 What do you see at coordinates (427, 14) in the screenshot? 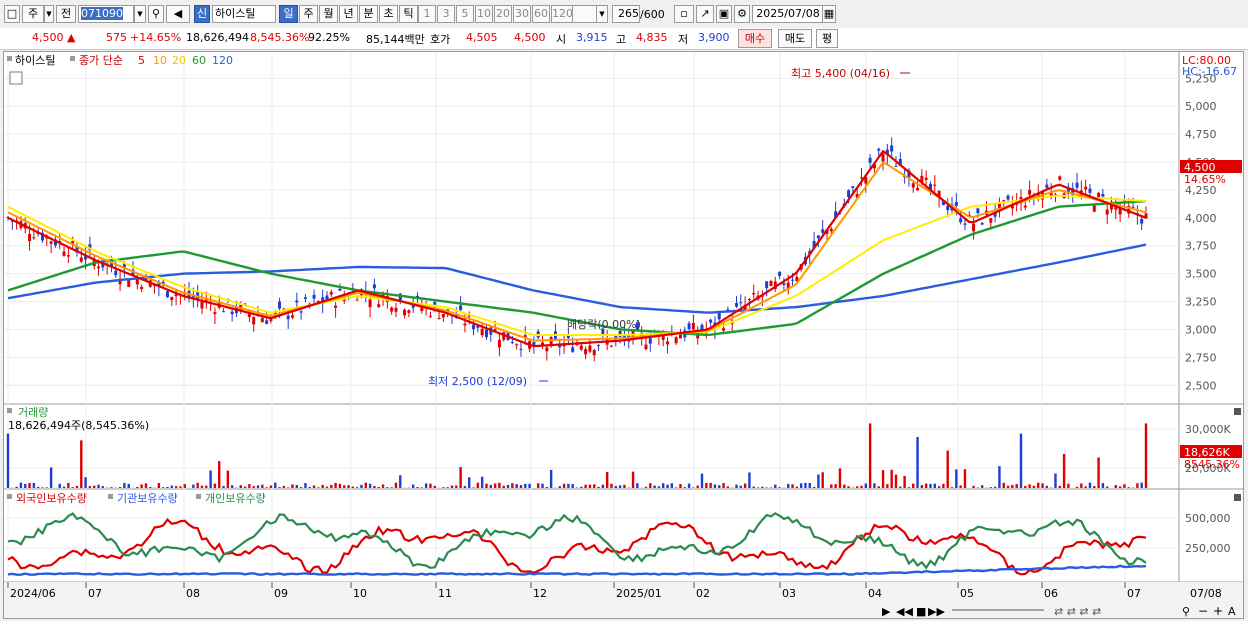
I see `minute-option-1: 1` at bounding box center [427, 14].